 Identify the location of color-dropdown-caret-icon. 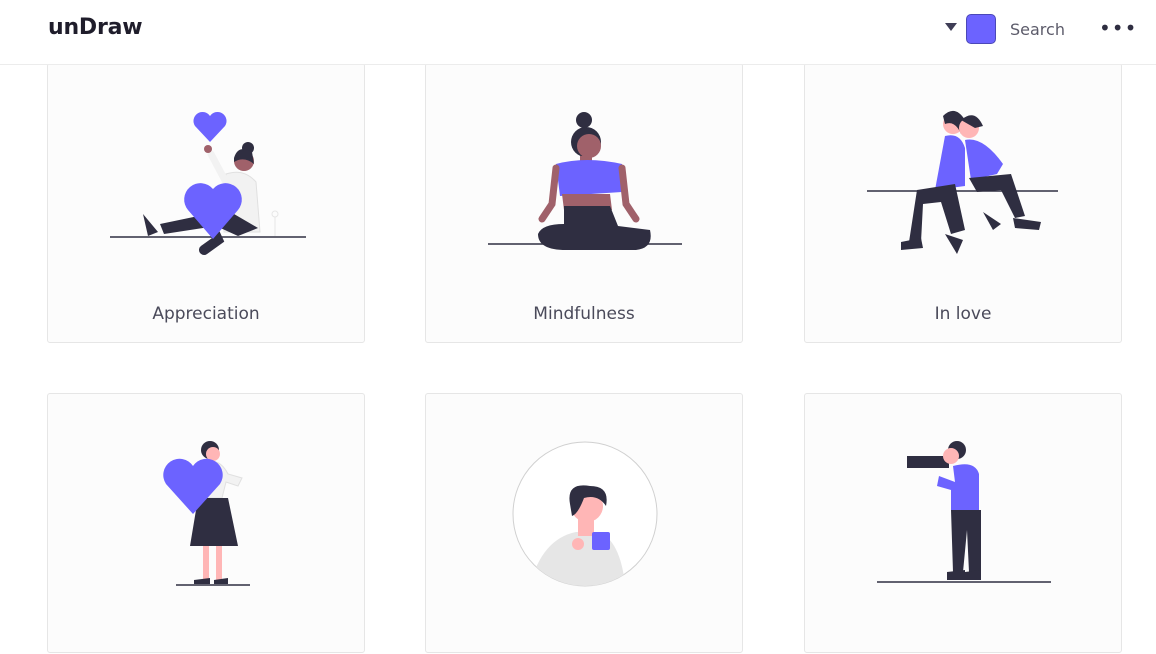
(951, 27).